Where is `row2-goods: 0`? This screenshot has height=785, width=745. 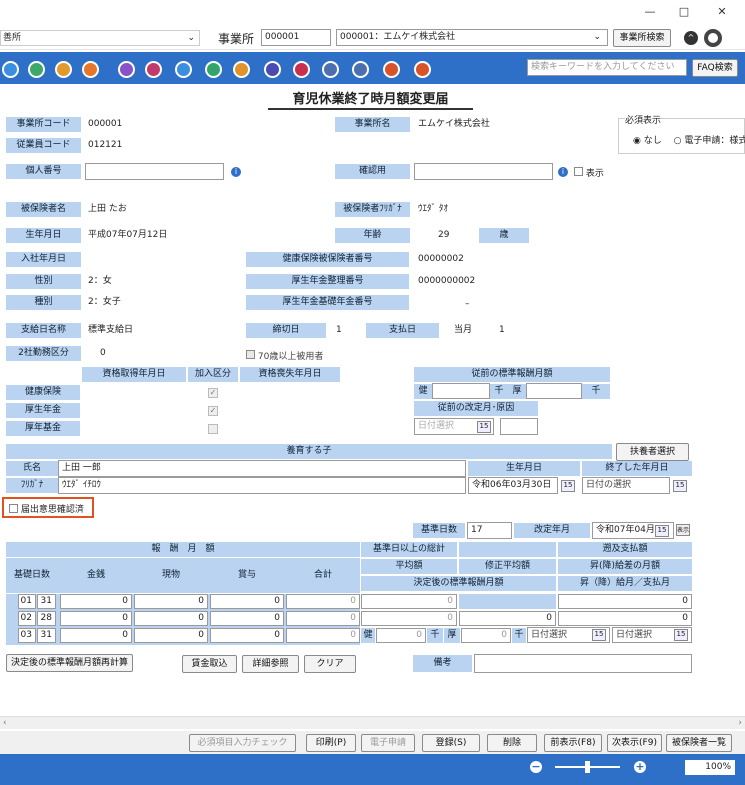 row2-goods: 0 is located at coordinates (171, 618).